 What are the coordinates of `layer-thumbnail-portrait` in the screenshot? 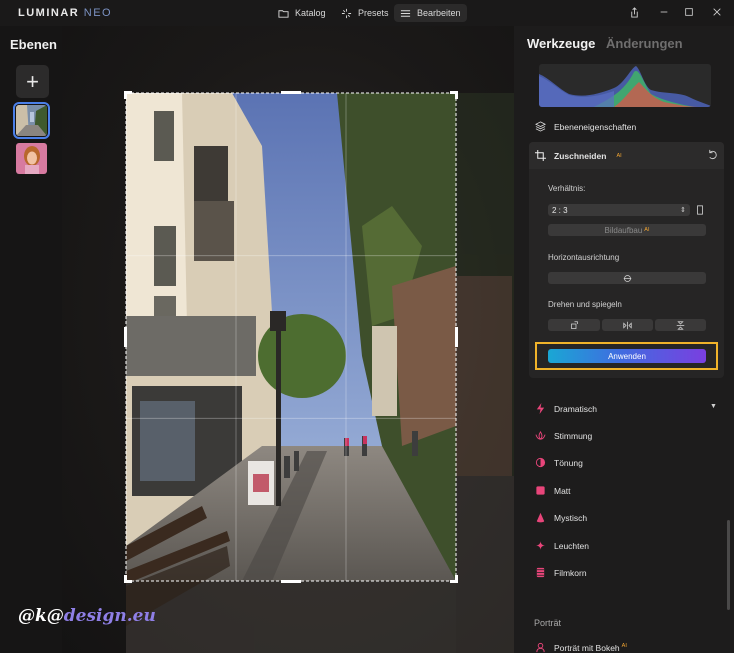 It's located at (31, 158).